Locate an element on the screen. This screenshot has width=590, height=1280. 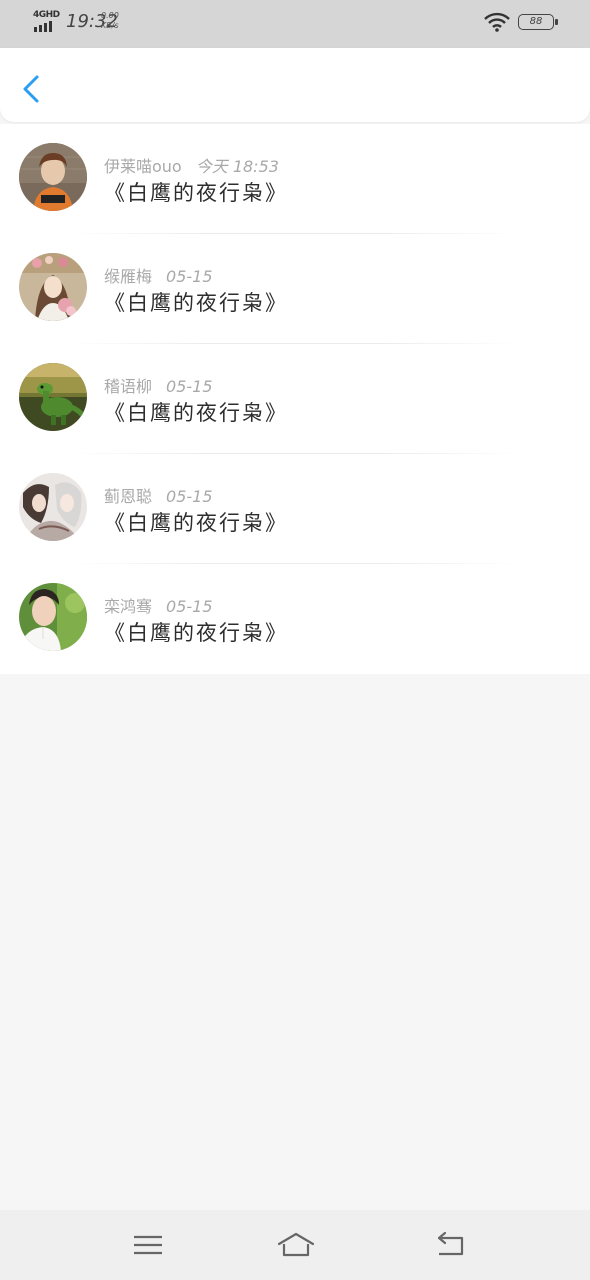
chevron-left-icon is located at coordinates (32, 89).